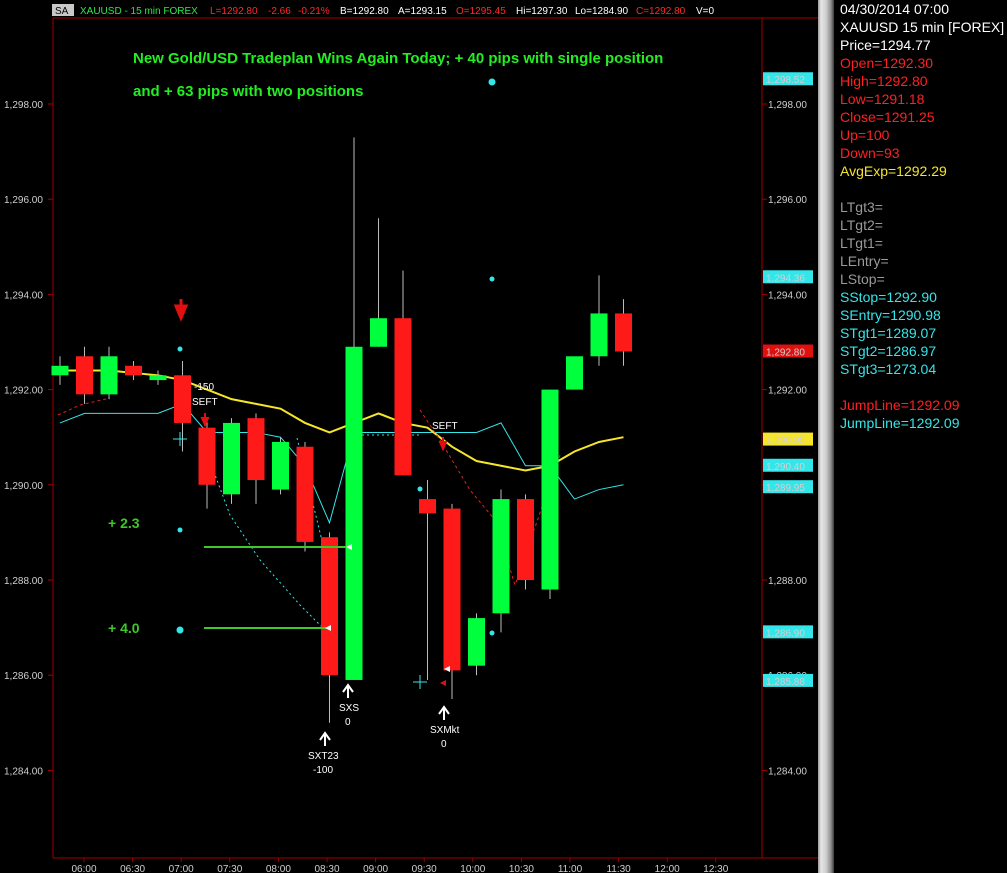  I want to click on price-box-label: 1,290.95, so click(785, 441).